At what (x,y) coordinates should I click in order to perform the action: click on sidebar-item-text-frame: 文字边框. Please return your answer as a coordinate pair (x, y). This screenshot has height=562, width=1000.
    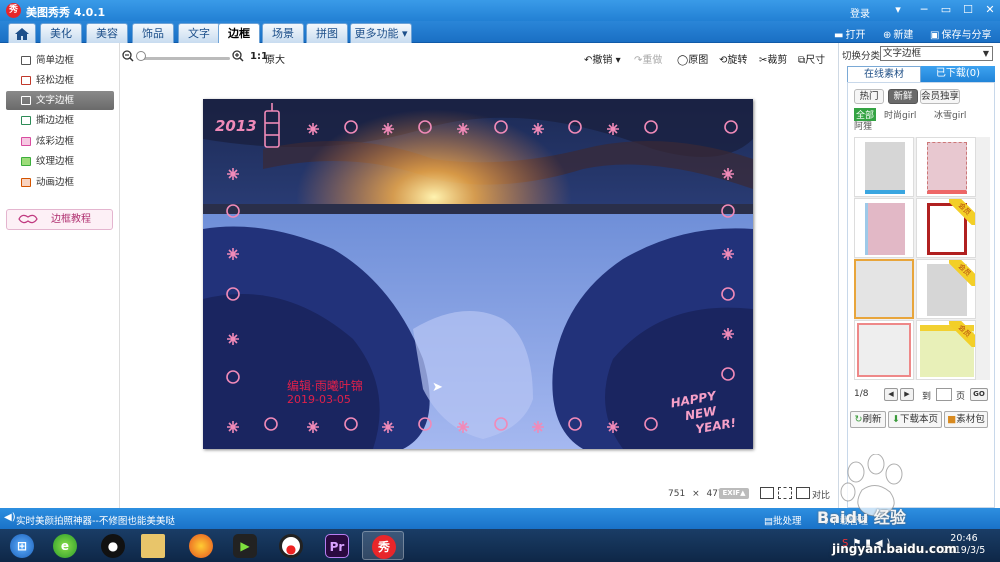
    Looking at the image, I should click on (60, 100).